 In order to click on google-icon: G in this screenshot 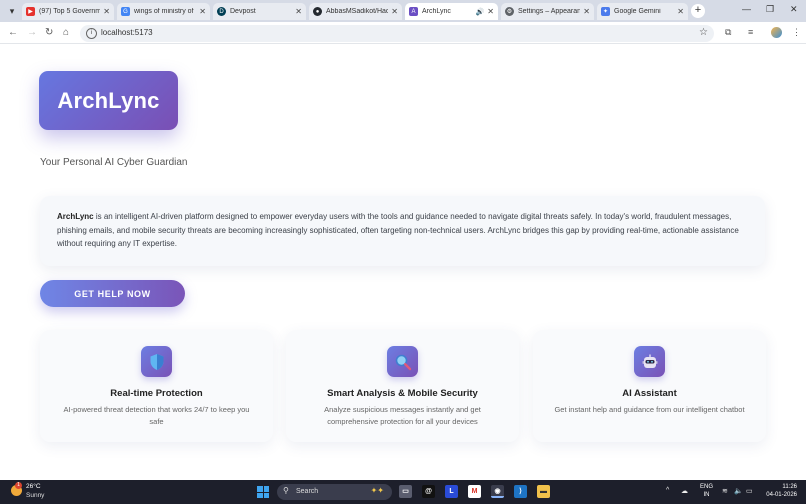, I will do `click(125, 11)`.